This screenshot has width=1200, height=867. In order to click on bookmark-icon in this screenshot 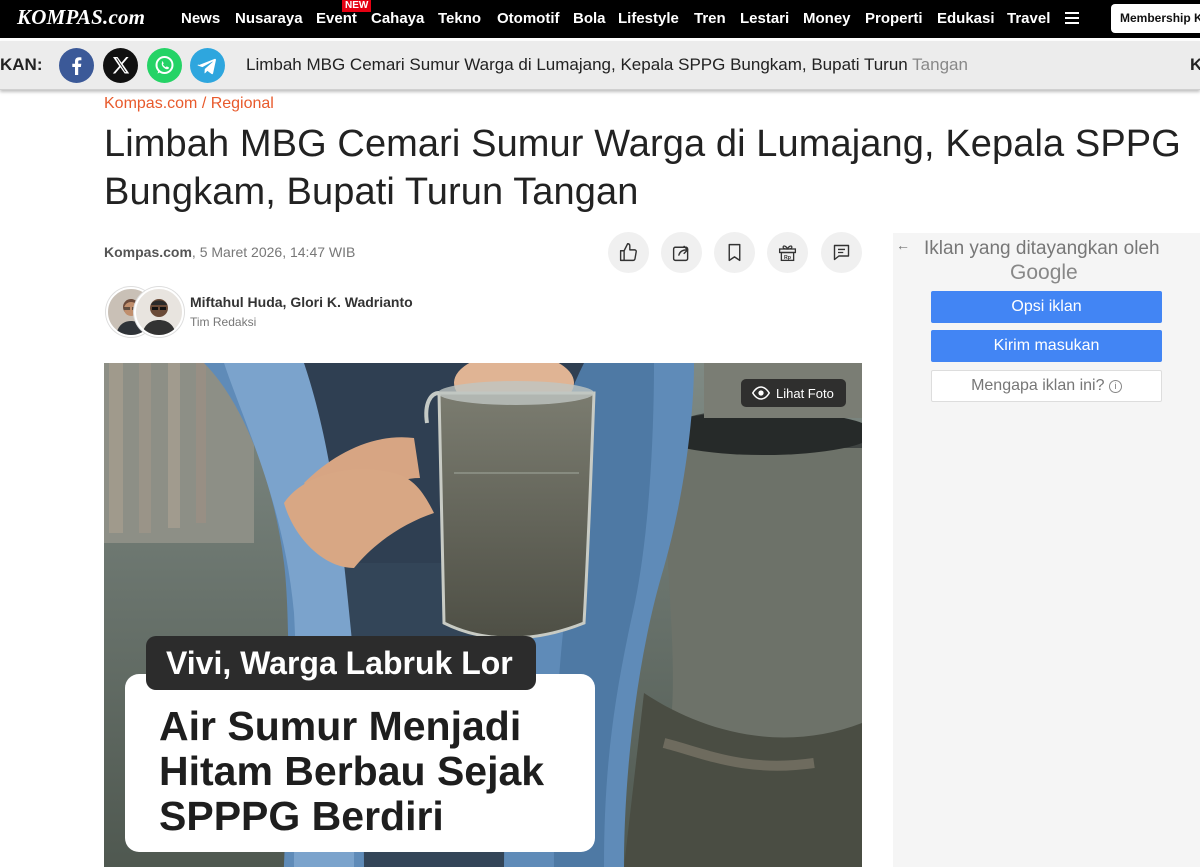, I will do `click(734, 252)`.